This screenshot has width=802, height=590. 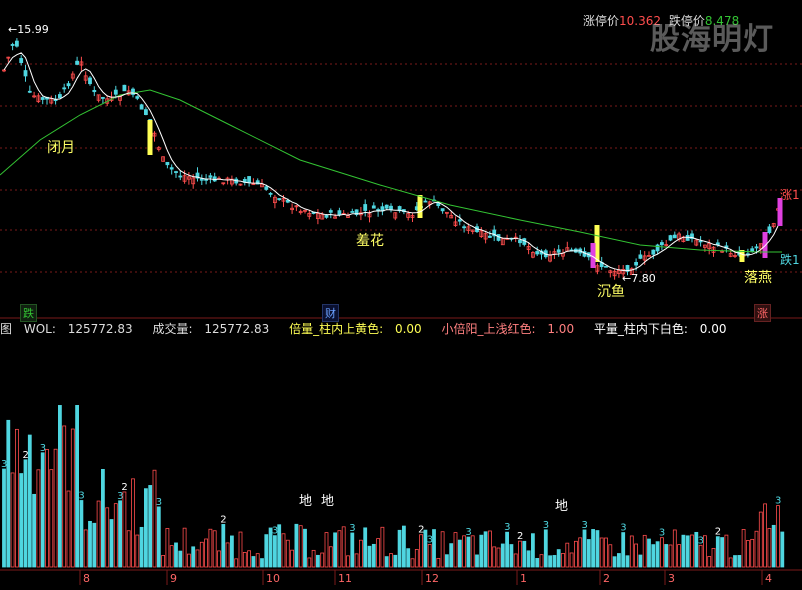 I want to click on month-tick-label: 4, so click(x=768, y=578).